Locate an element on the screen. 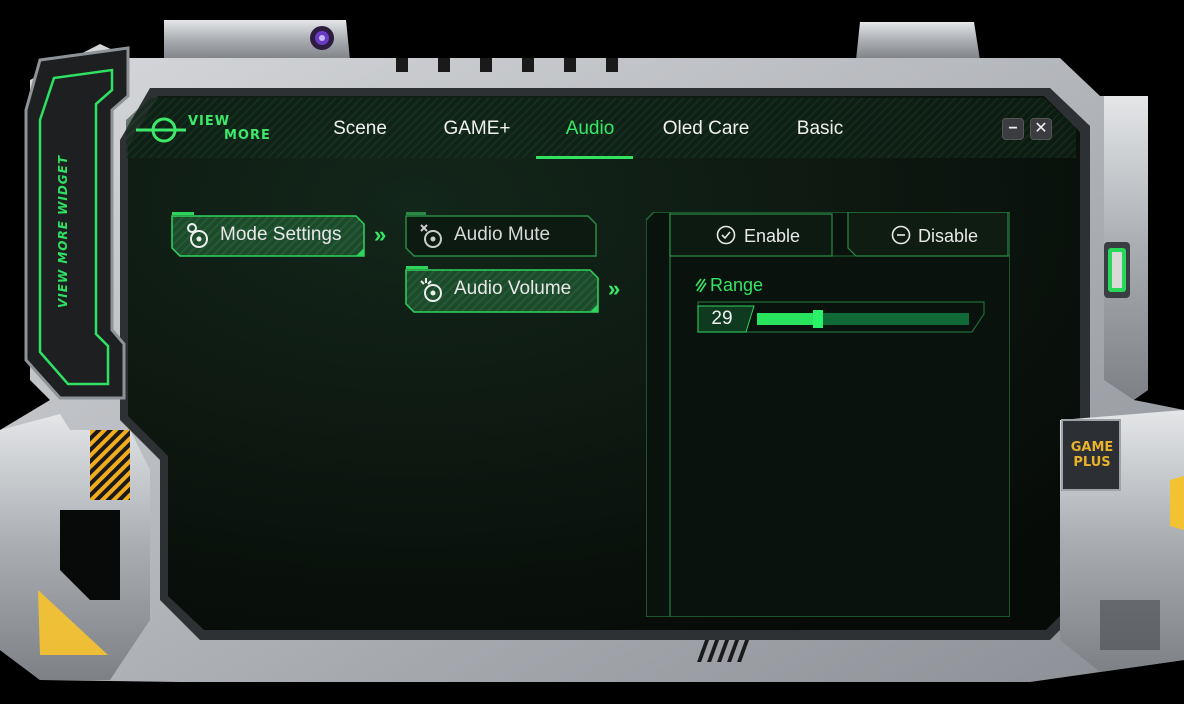 The height and width of the screenshot is (704, 1184). disable-label: Disable is located at coordinates (948, 236).